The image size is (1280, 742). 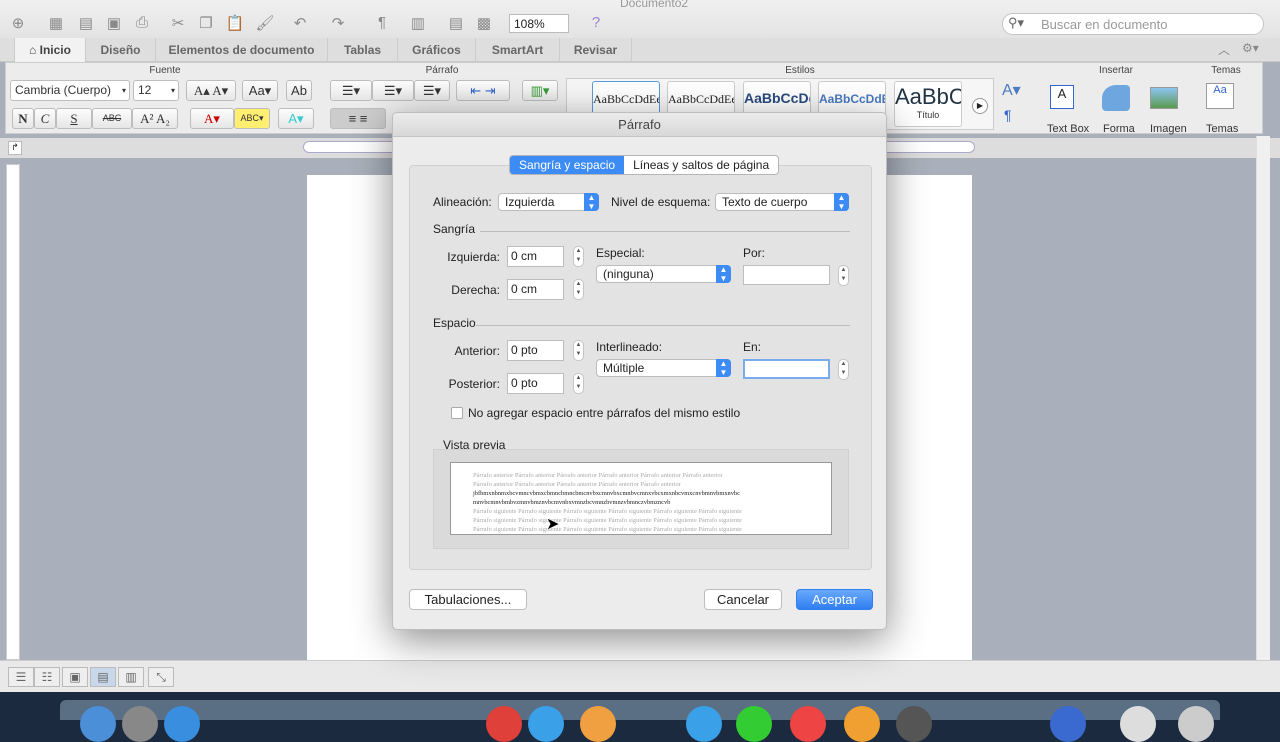 What do you see at coordinates (535, 383) in the screenshot?
I see `spacing-after-input: 0 pto` at bounding box center [535, 383].